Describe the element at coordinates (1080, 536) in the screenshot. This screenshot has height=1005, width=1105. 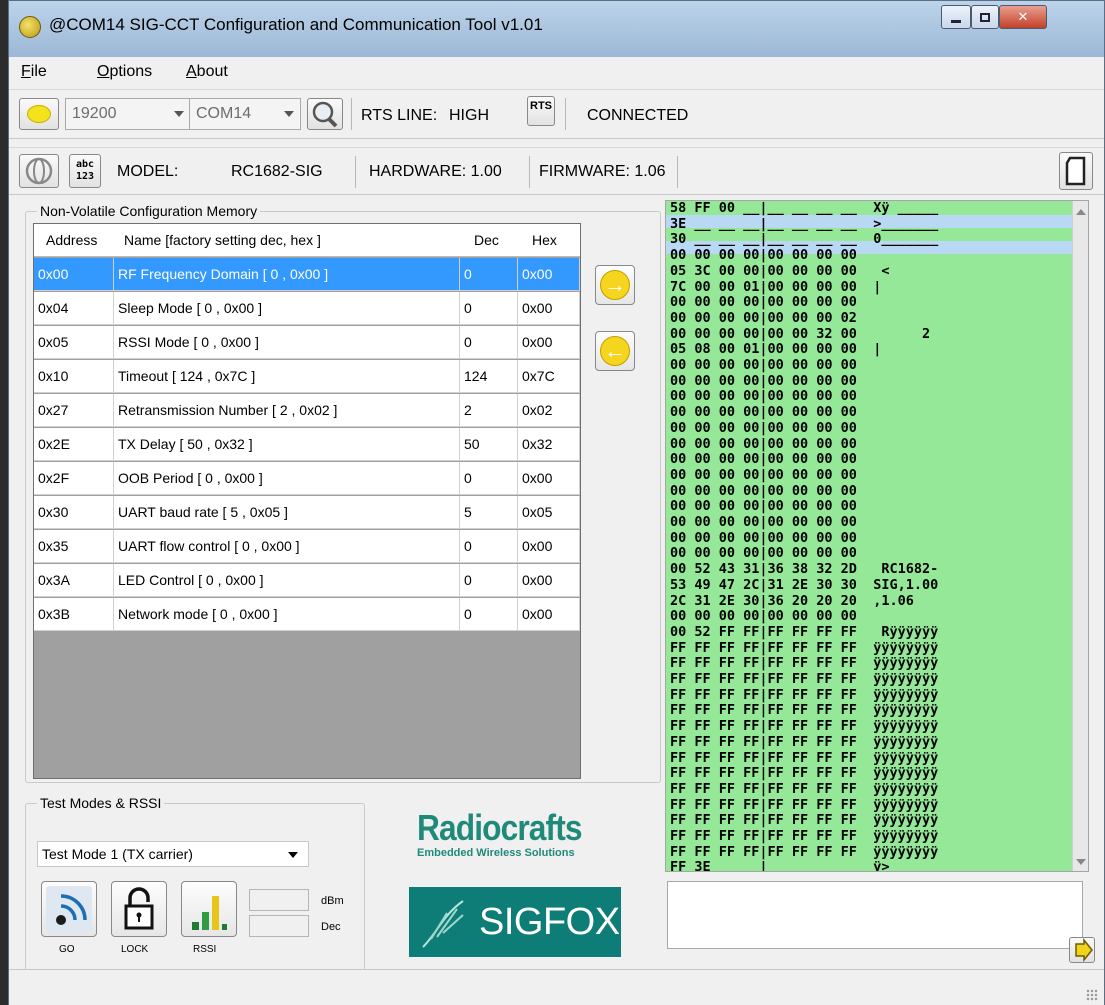
I see `hex-scrollbar` at that location.